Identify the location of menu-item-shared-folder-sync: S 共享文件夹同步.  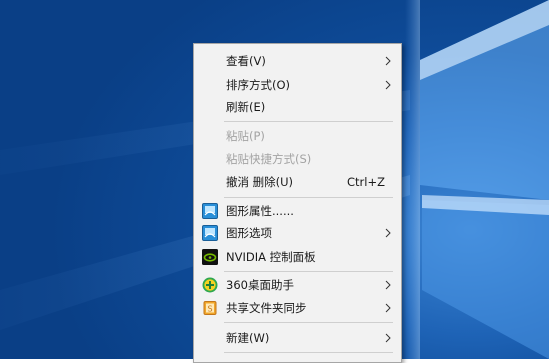
(297, 308).